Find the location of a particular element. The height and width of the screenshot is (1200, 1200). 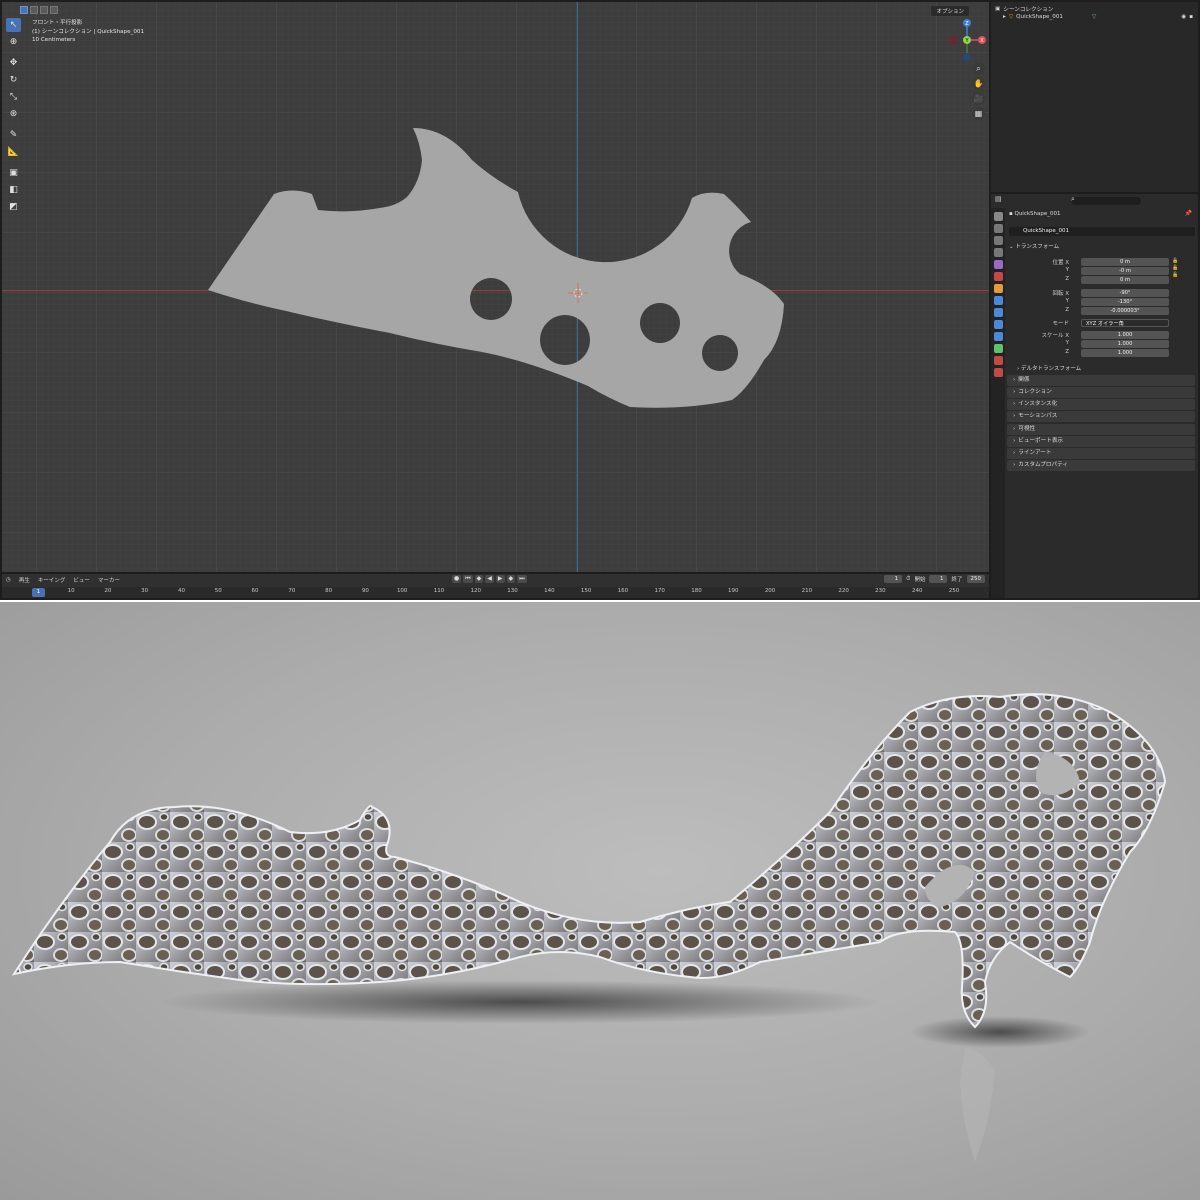

scale-y-label: Y is located at coordinates (1067, 343).